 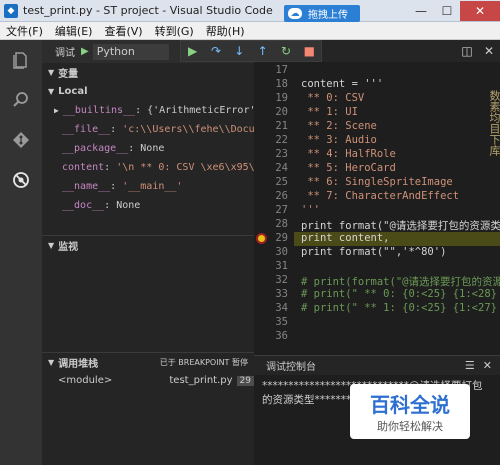 What do you see at coordinates (148, 205) in the screenshot?
I see `variable-row: __doc__: None` at bounding box center [148, 205].